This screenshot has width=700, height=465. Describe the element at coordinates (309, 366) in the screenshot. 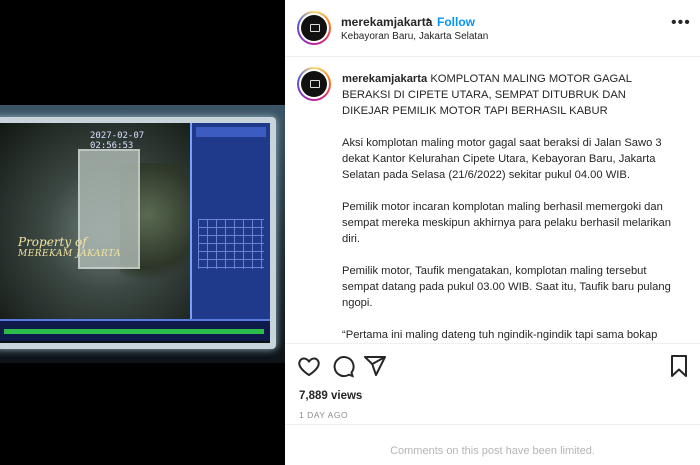

I see `heart-icon` at that location.